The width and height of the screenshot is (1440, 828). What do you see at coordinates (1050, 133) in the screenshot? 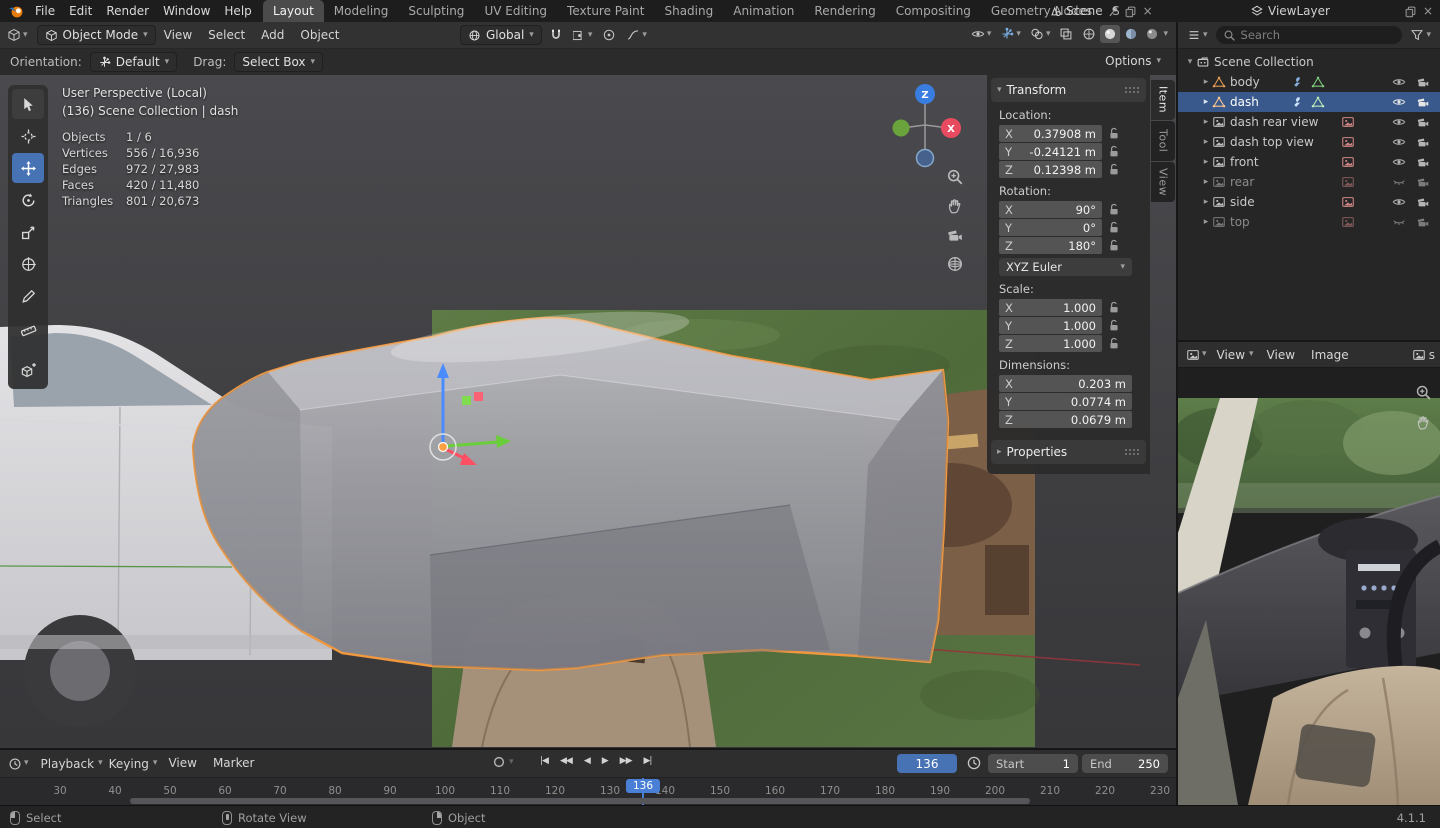
I see `location-x-field: X 0.37908 m` at bounding box center [1050, 133].